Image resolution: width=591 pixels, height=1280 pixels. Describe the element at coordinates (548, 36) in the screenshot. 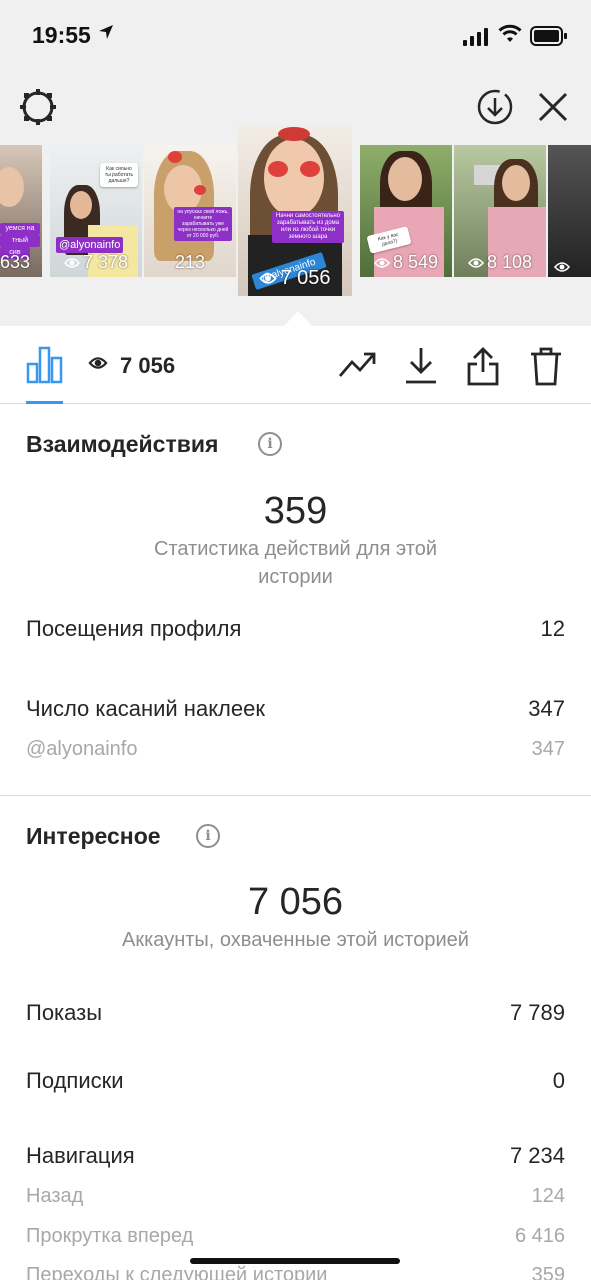

I see `battery-icon` at that location.